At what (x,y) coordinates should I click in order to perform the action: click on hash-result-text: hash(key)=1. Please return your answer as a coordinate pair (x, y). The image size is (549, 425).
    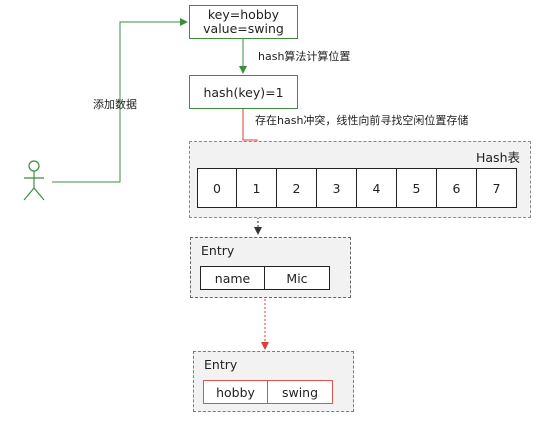
    Looking at the image, I should click on (243, 92).